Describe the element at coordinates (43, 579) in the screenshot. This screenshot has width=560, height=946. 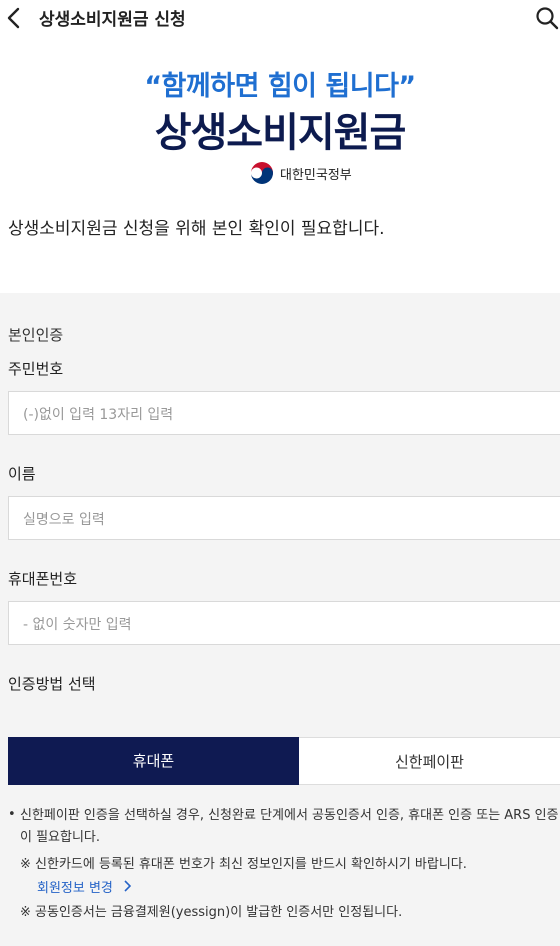
I see `phone-label: 휴대폰번호` at that location.